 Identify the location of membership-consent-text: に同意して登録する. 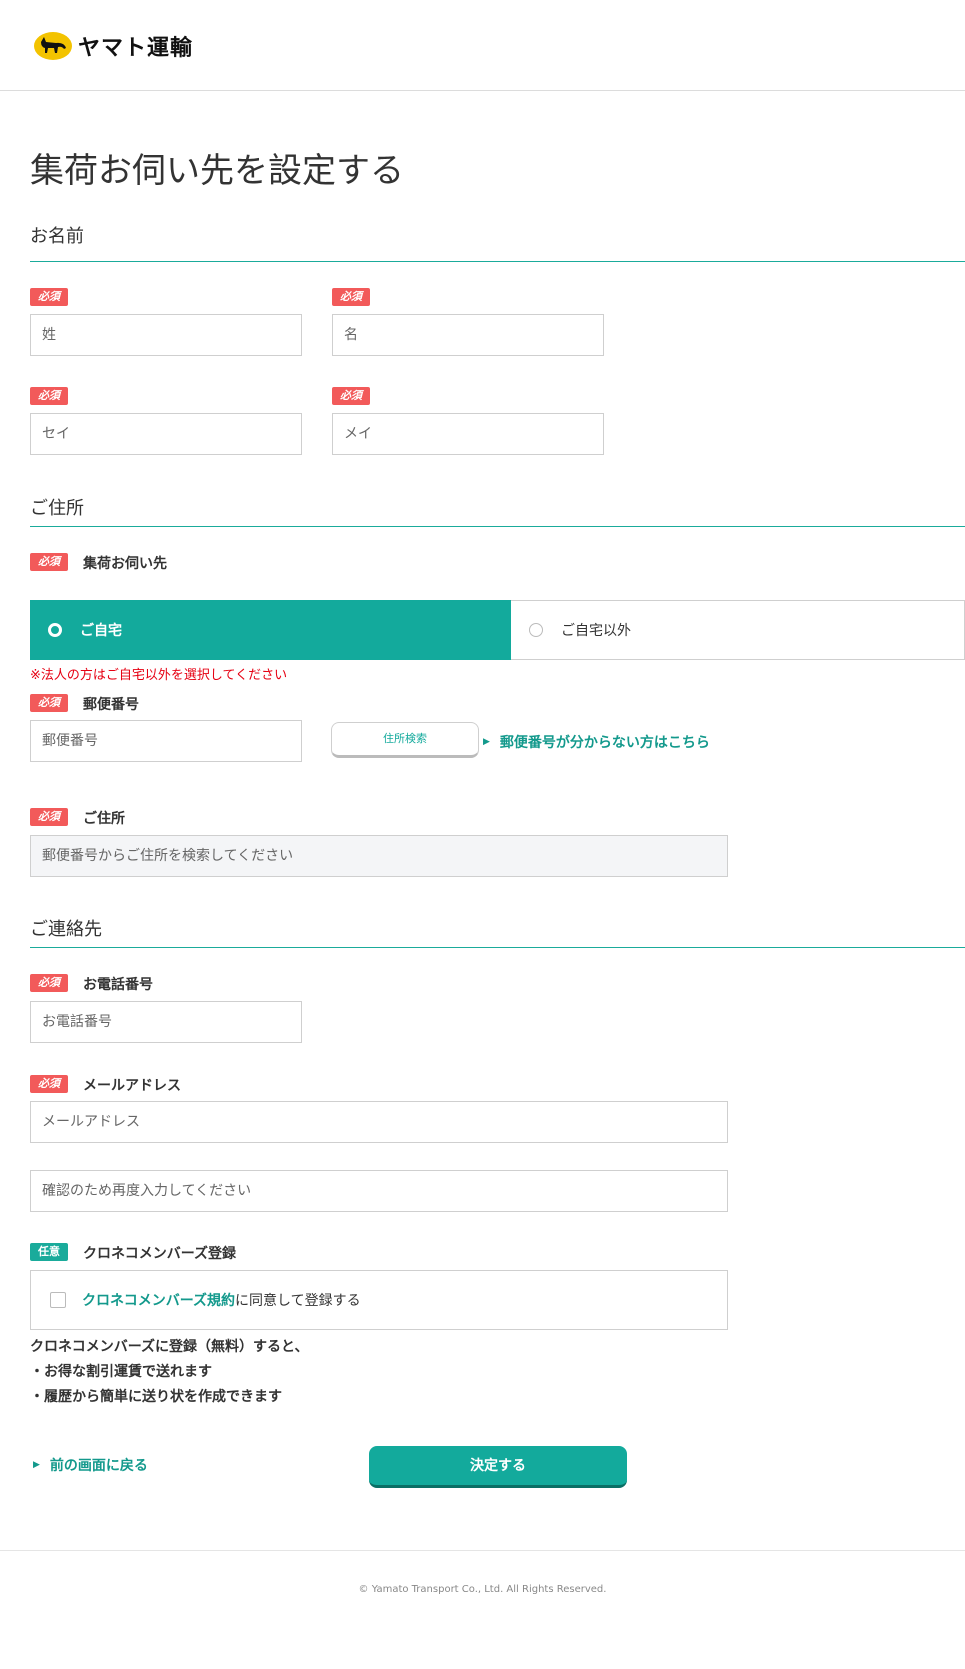
(298, 1301).